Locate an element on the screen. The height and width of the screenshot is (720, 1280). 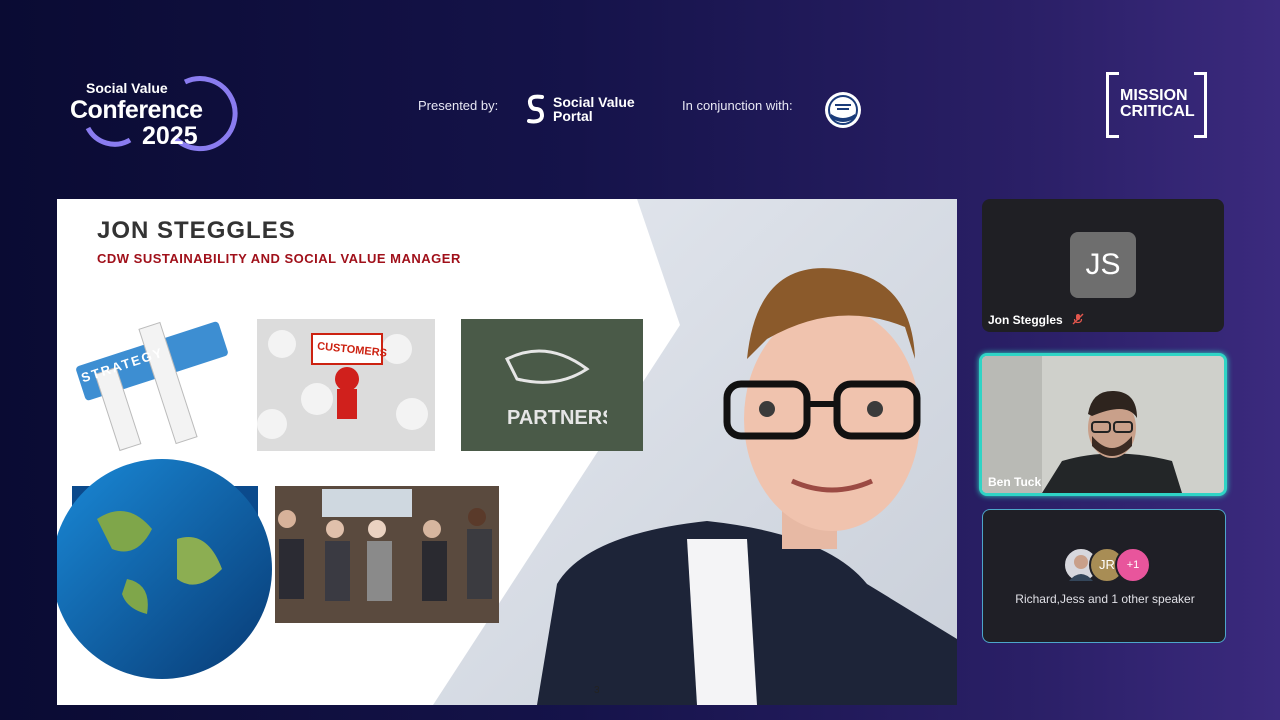
partner-emblem-icon is located at coordinates (843, 110).